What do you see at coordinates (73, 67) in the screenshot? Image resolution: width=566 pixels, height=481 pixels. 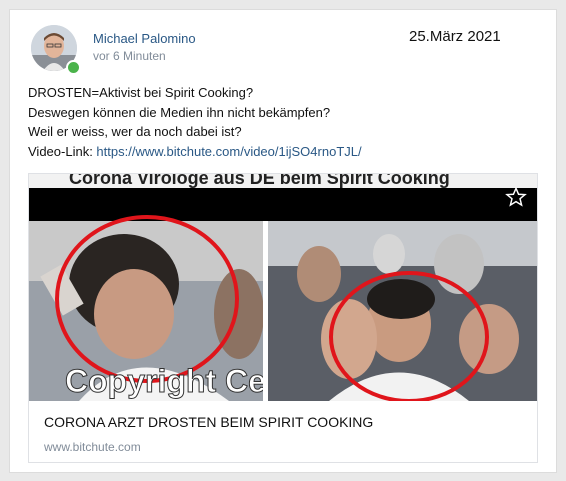 I see `online-indicator` at bounding box center [73, 67].